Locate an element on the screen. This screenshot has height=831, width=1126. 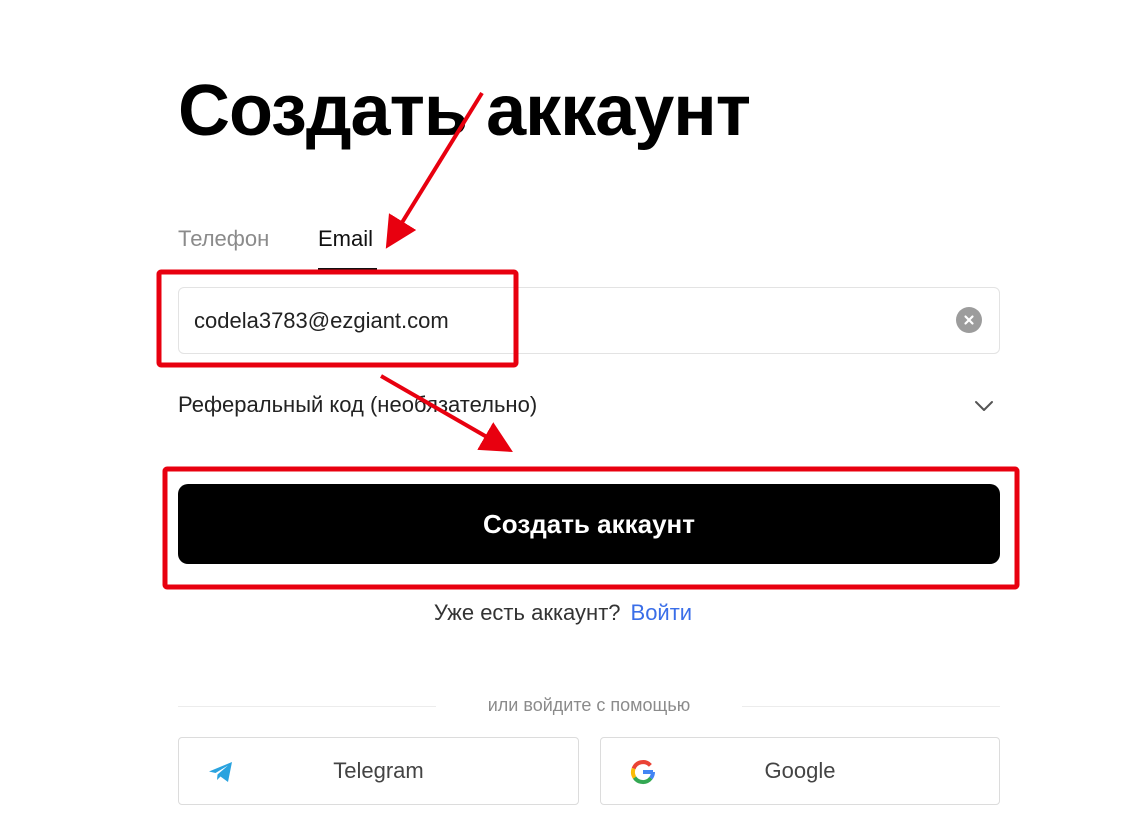
create-account-button: Создать аккаунт is located at coordinates (589, 524).